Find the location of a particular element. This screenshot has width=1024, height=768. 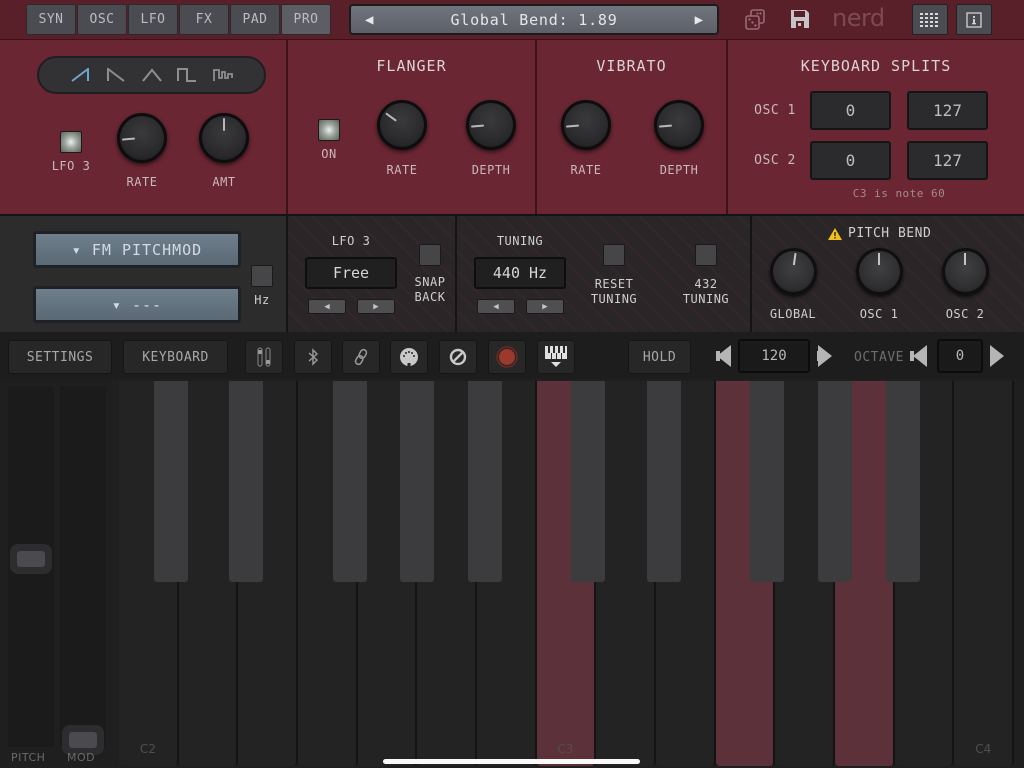

tab-bar: SYN OSC LFO FX PAD PRO is located at coordinates (178, 19).